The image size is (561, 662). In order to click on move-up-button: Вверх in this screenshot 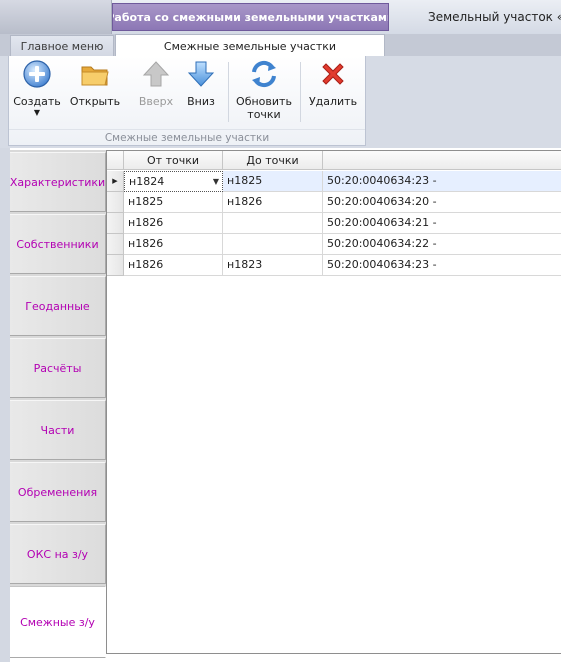, I will do `click(156, 92)`.